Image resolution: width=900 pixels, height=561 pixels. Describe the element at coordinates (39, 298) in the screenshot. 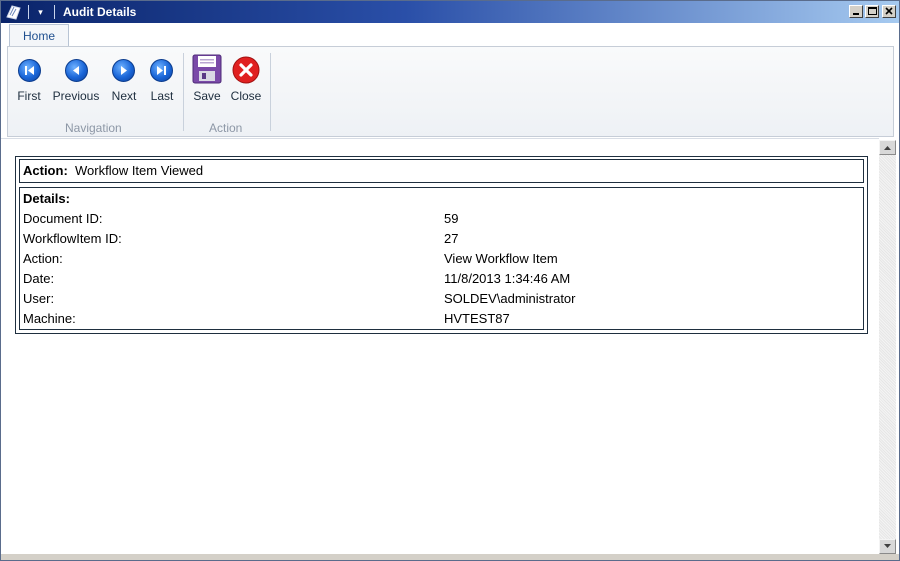

I see `field-label-user: User:` at that location.